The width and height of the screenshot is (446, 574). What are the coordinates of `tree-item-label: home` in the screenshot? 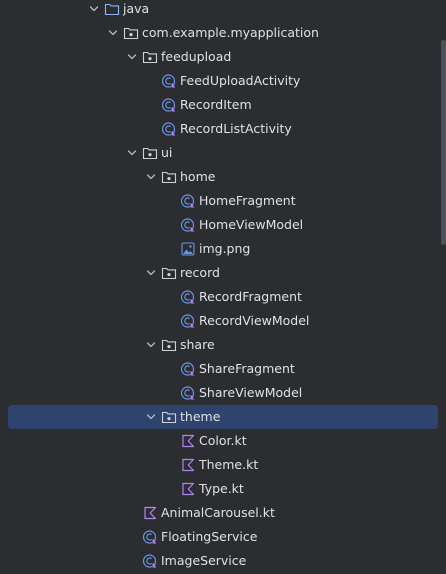 It's located at (198, 176).